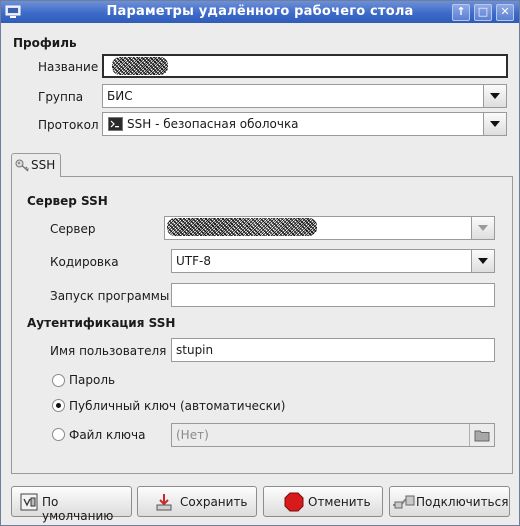  I want to click on terminal-icon, so click(115, 124).